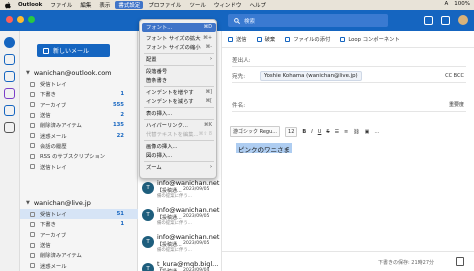 This screenshot has width=474, height=271. Describe the element at coordinates (264, 148) in the screenshot. I see `message-body-selection: ピンクのワニさま` at that location.